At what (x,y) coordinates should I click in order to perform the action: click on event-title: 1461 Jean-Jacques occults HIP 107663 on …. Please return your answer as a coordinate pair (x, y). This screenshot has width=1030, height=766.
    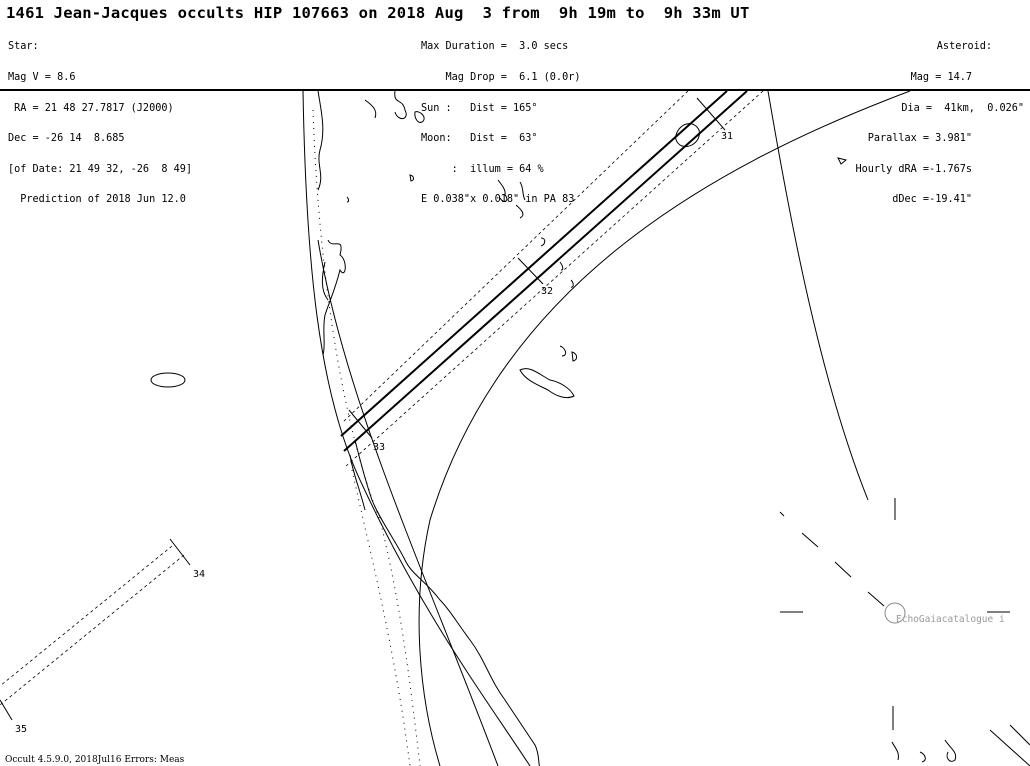
    Looking at the image, I should click on (378, 13).